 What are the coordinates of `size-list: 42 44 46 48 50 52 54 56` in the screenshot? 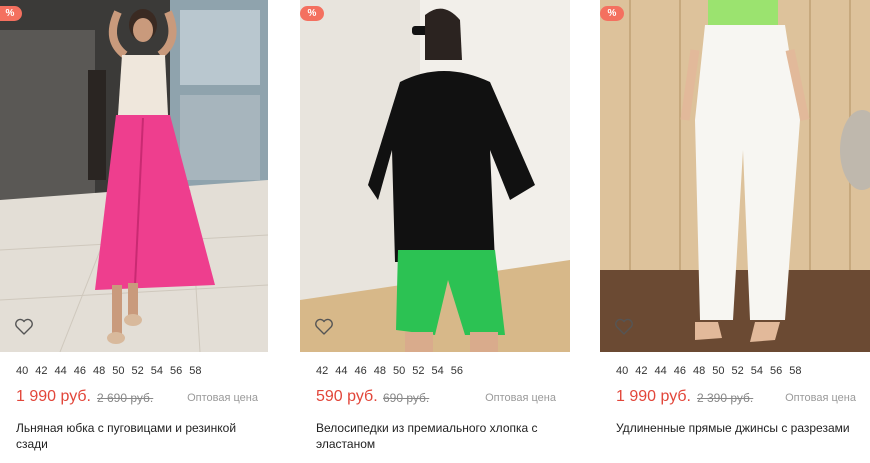 It's located at (393, 371).